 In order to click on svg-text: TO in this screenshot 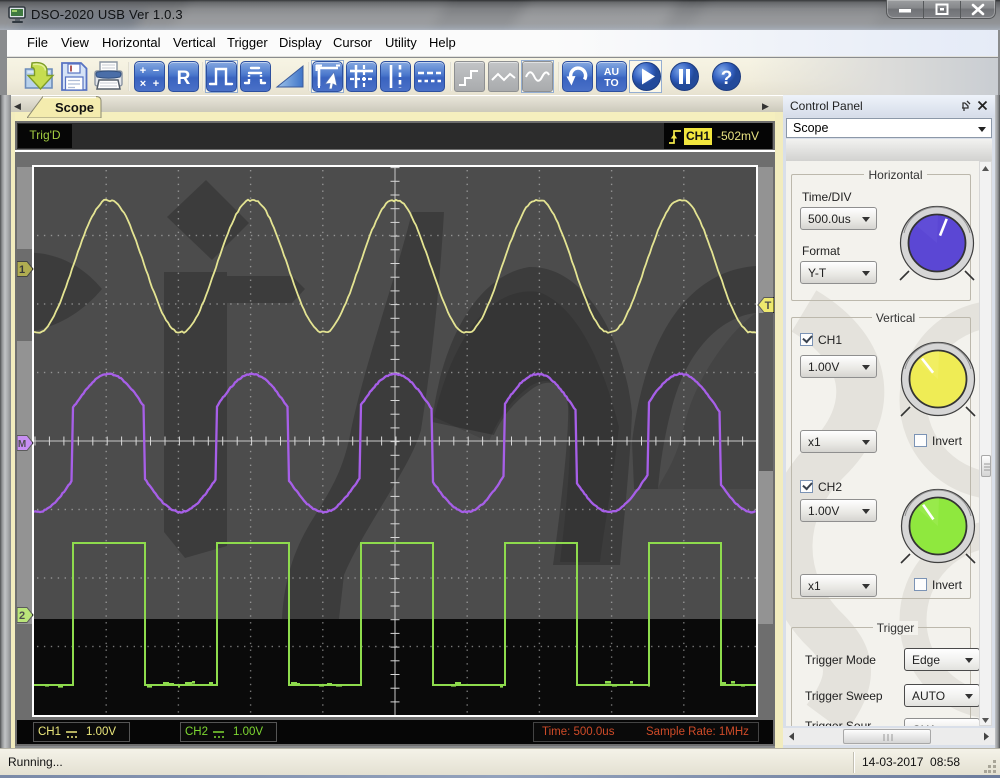, I will do `click(611, 83)`.